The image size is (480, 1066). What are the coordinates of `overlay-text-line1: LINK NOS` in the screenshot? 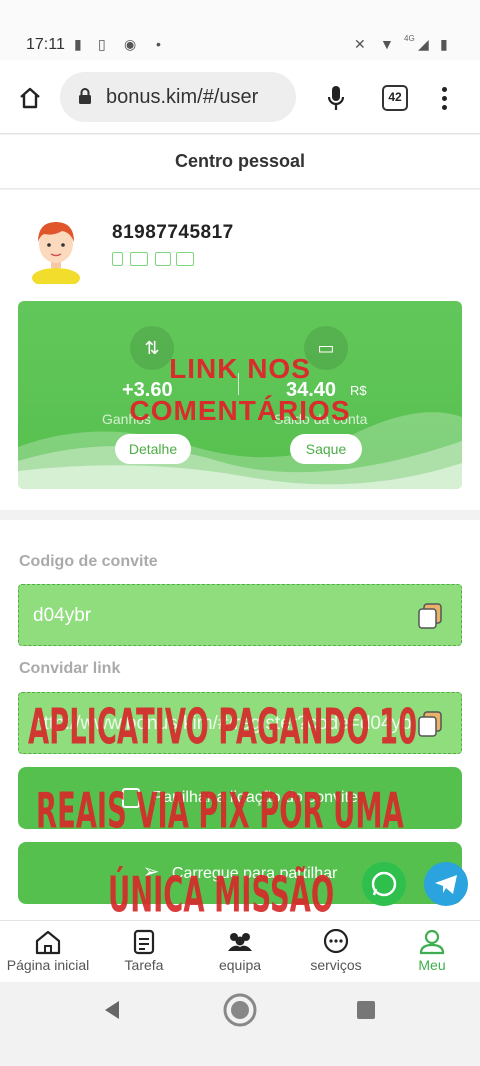 It's located at (240, 368).